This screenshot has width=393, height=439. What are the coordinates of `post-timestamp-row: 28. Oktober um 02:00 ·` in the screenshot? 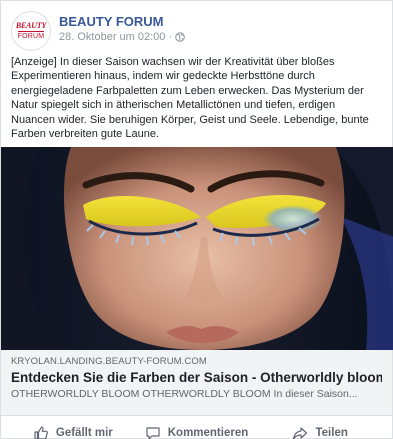 It's located at (122, 37).